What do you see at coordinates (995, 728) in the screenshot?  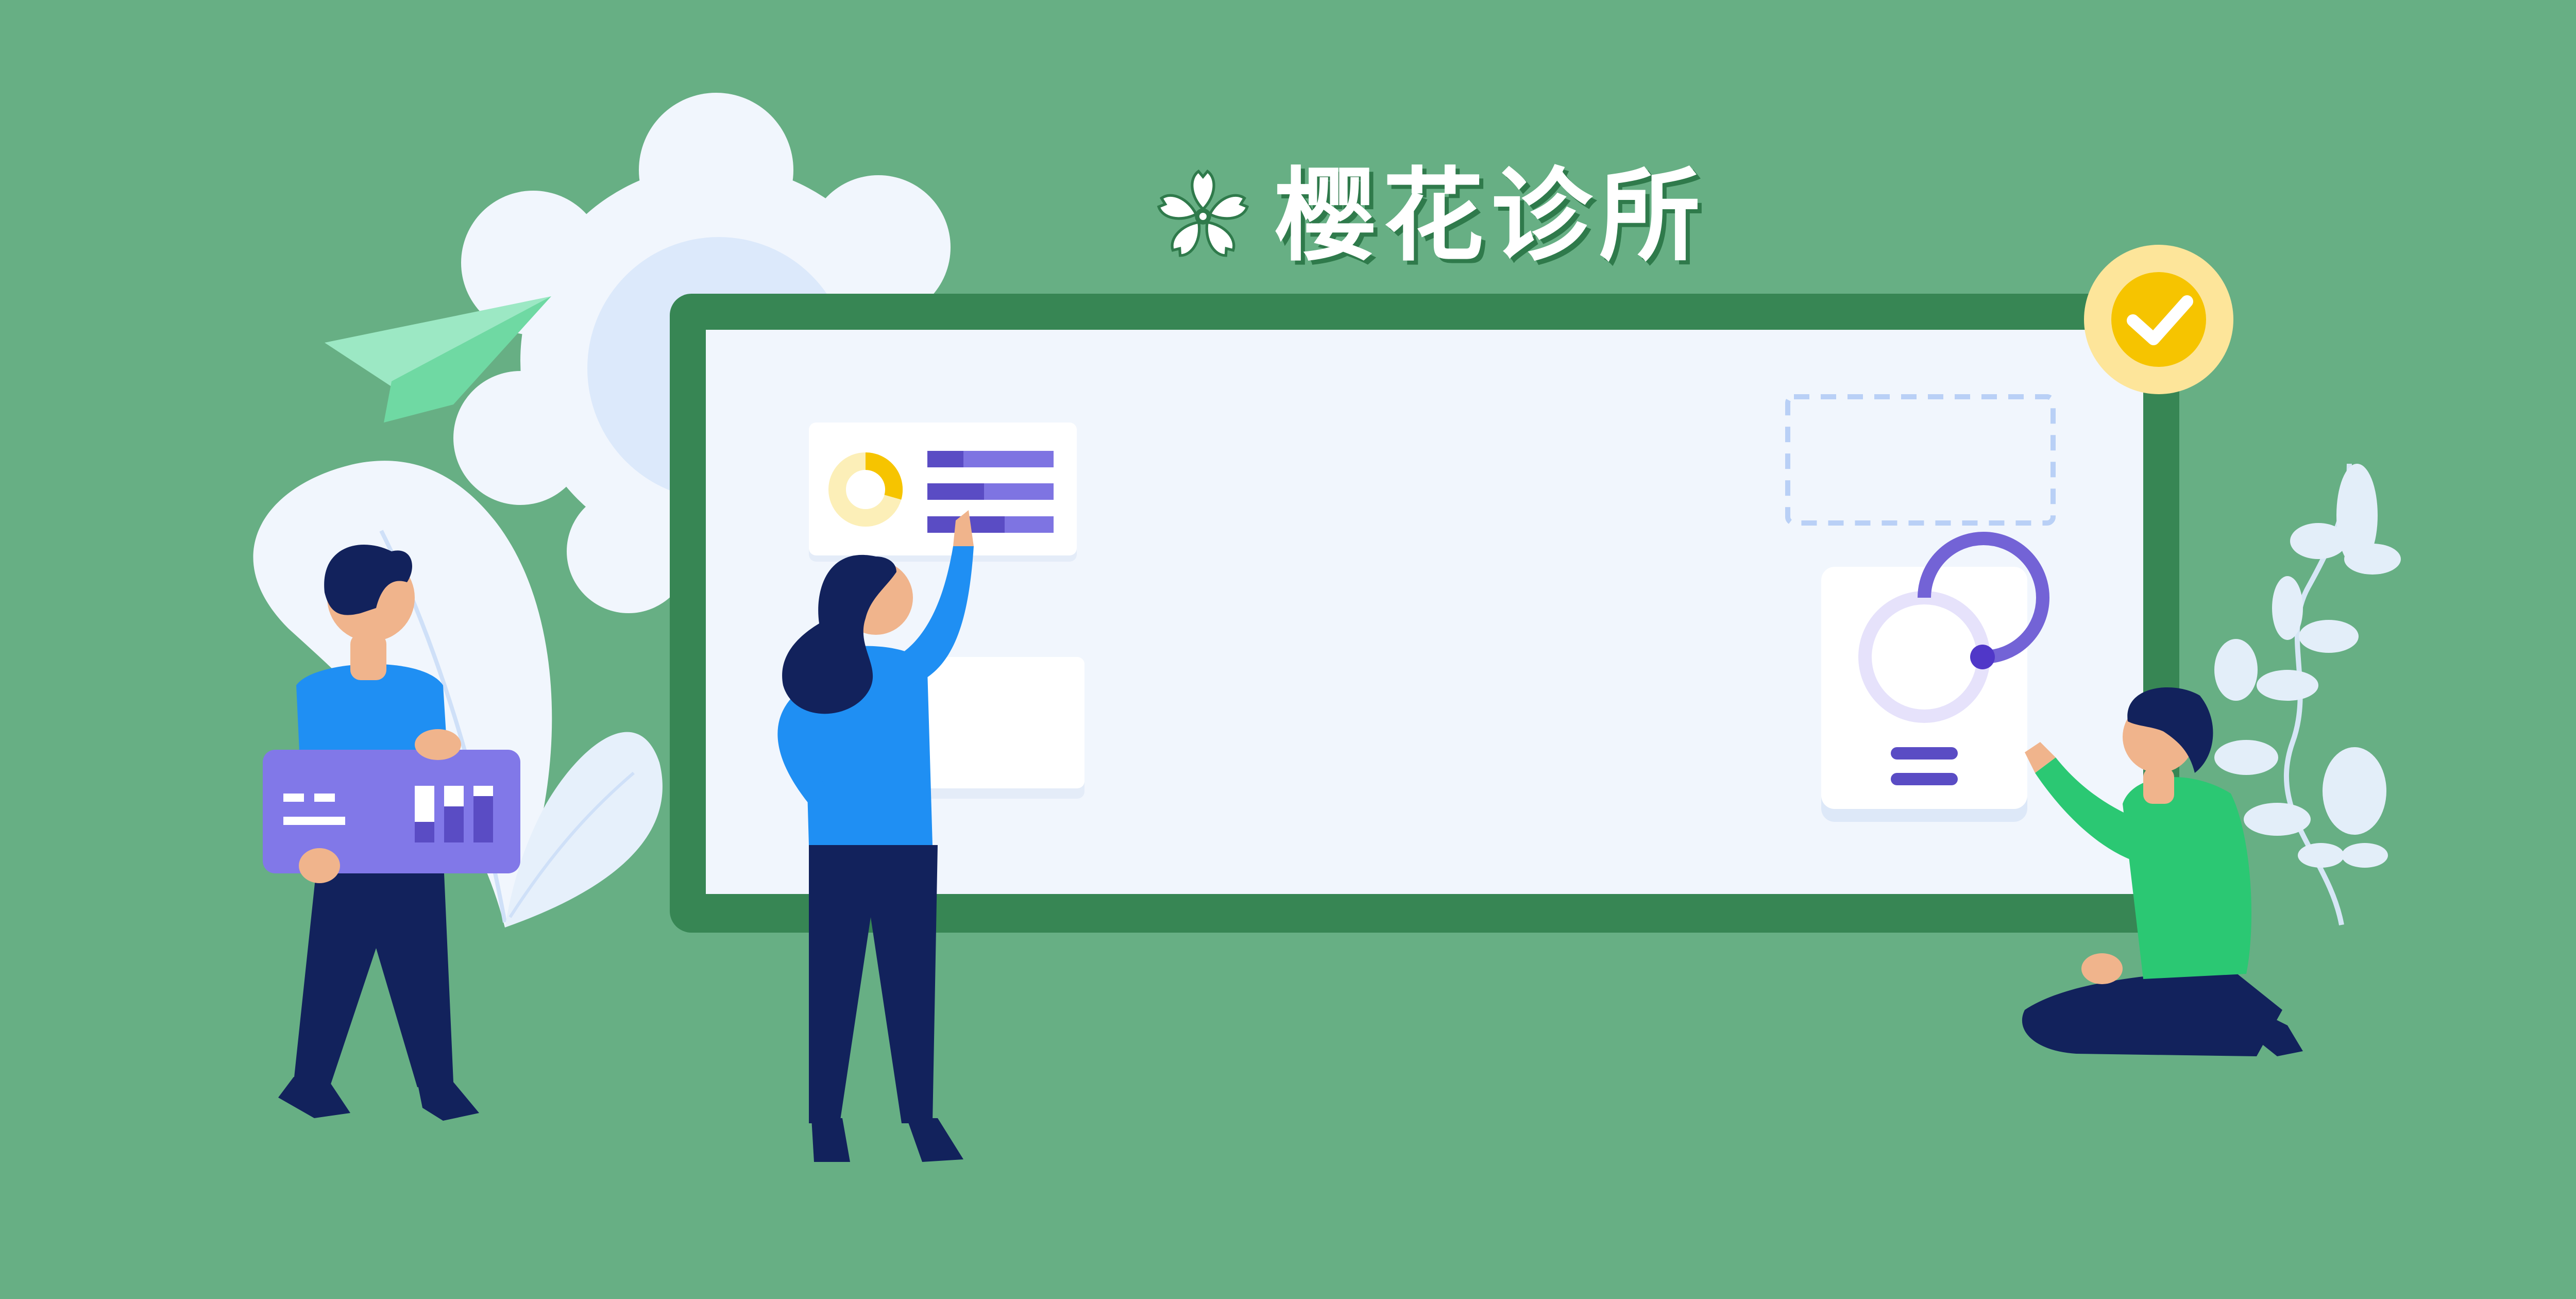 I see `blank-card` at bounding box center [995, 728].